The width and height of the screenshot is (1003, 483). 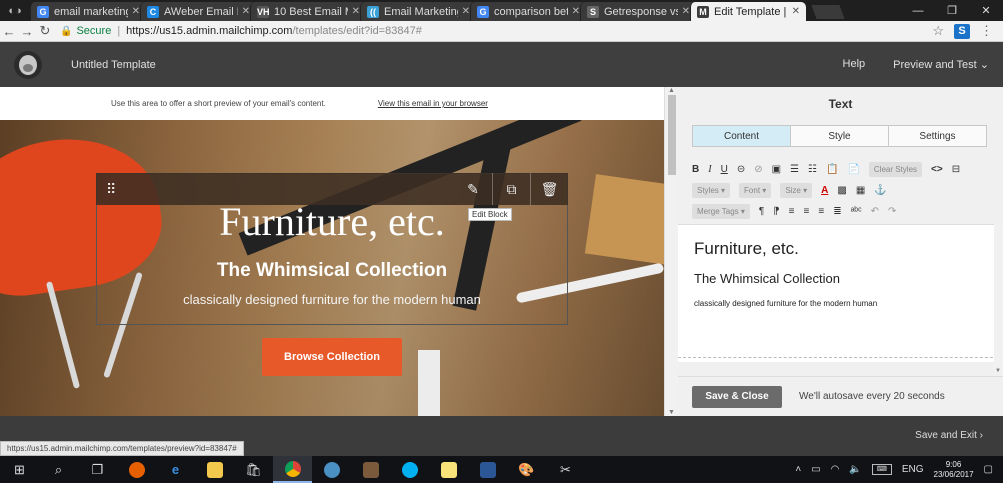 I want to click on volume-icon: 🔈, so click(x=855, y=469).